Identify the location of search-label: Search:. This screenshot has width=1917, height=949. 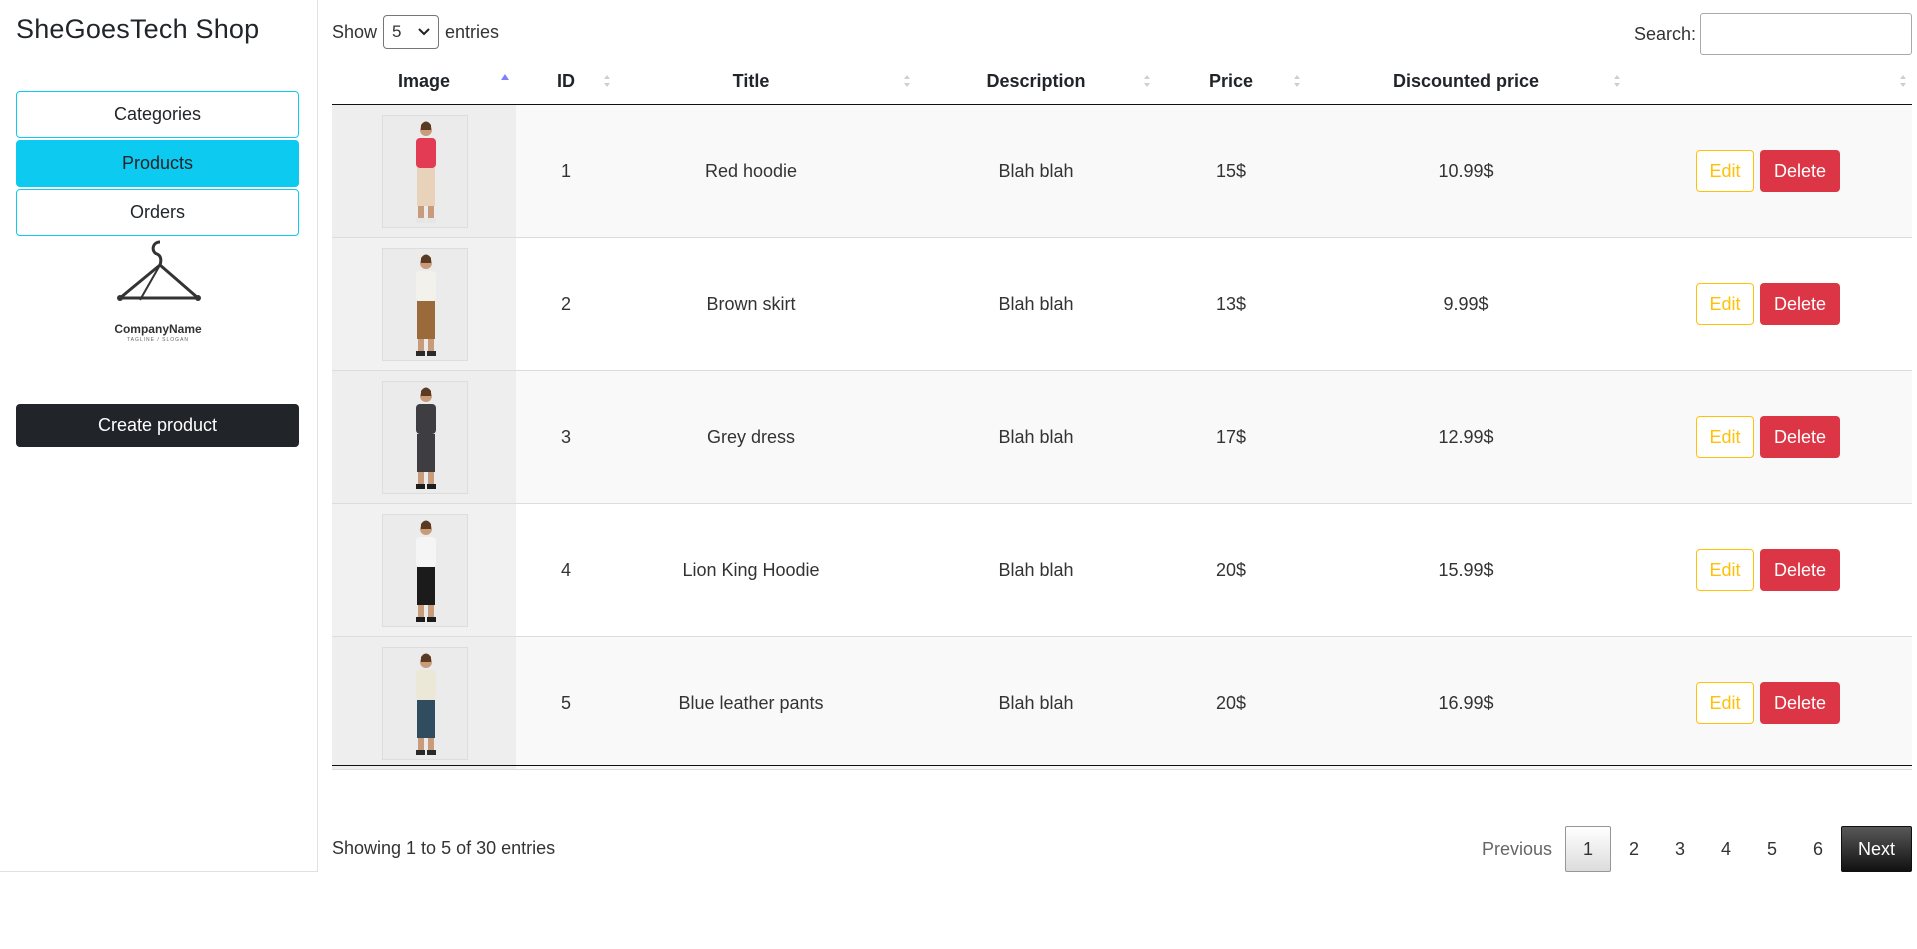
(1664, 33).